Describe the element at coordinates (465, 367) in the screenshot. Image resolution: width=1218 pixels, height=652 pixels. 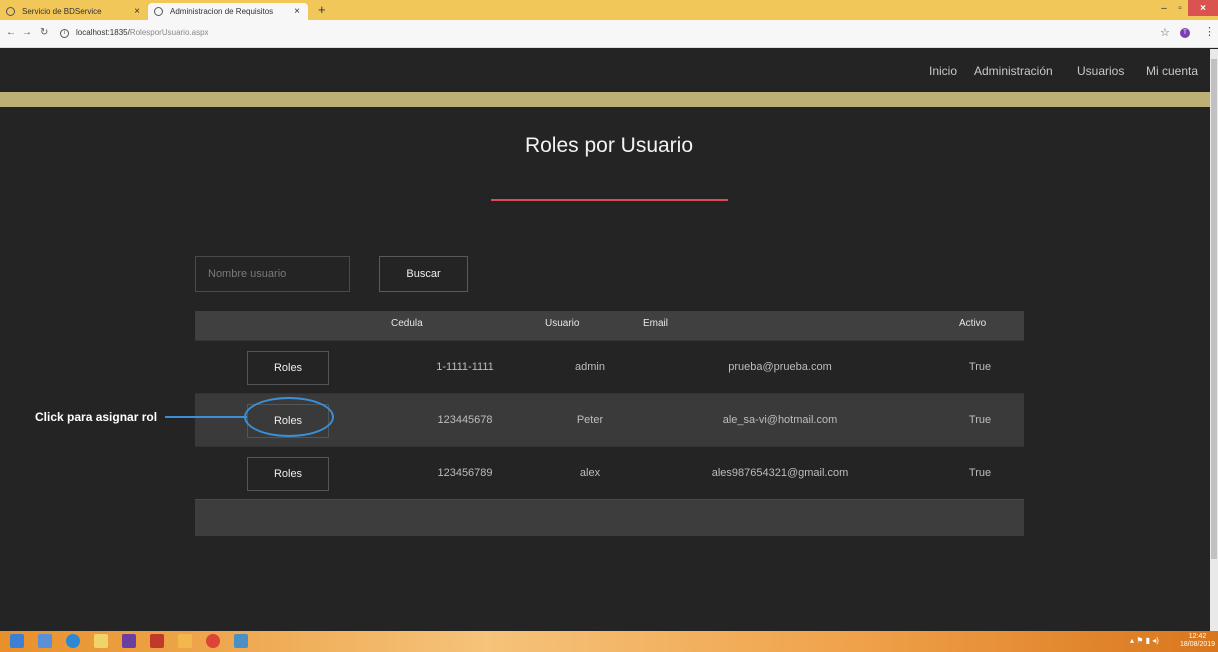
I see `cell-cedula: 1-1111-1111` at that location.